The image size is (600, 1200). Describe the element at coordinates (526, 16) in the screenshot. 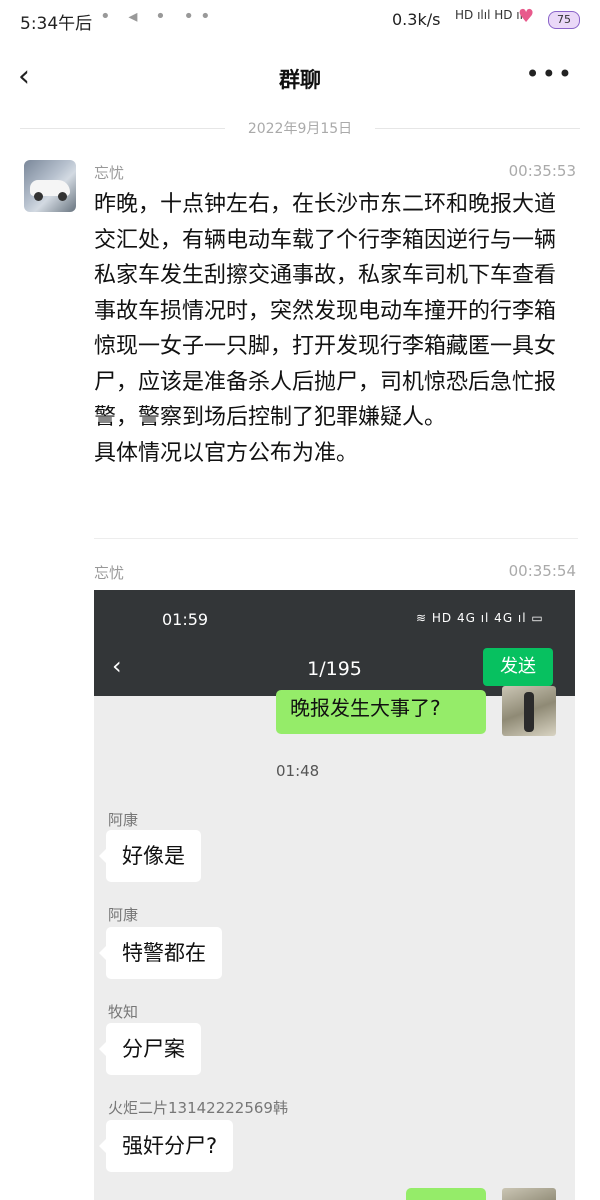

I see `heart-icon: ♥` at that location.